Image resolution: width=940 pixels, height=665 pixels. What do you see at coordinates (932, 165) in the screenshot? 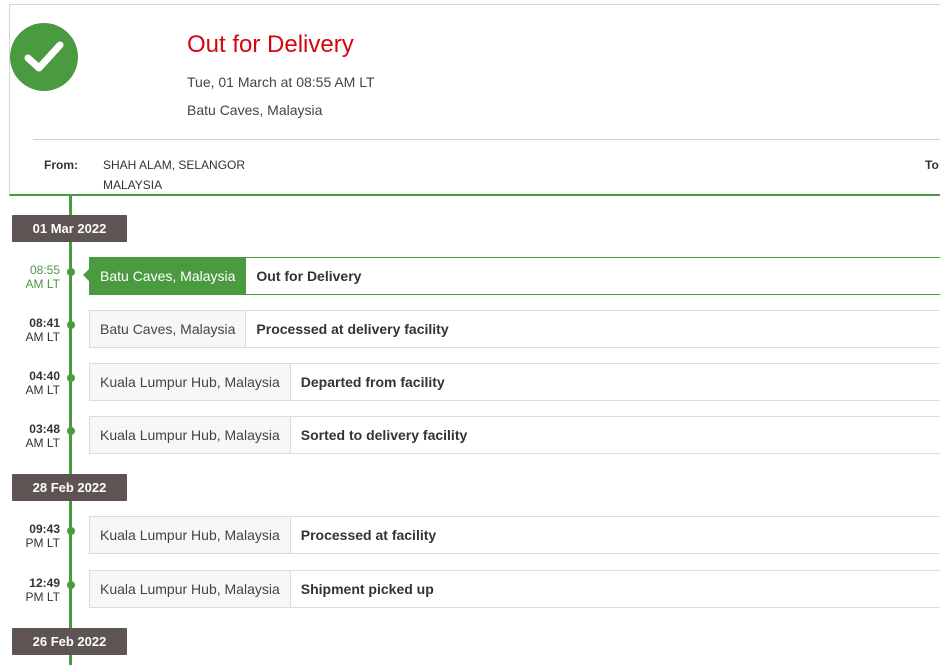
I see `to-label: To:` at bounding box center [932, 165].